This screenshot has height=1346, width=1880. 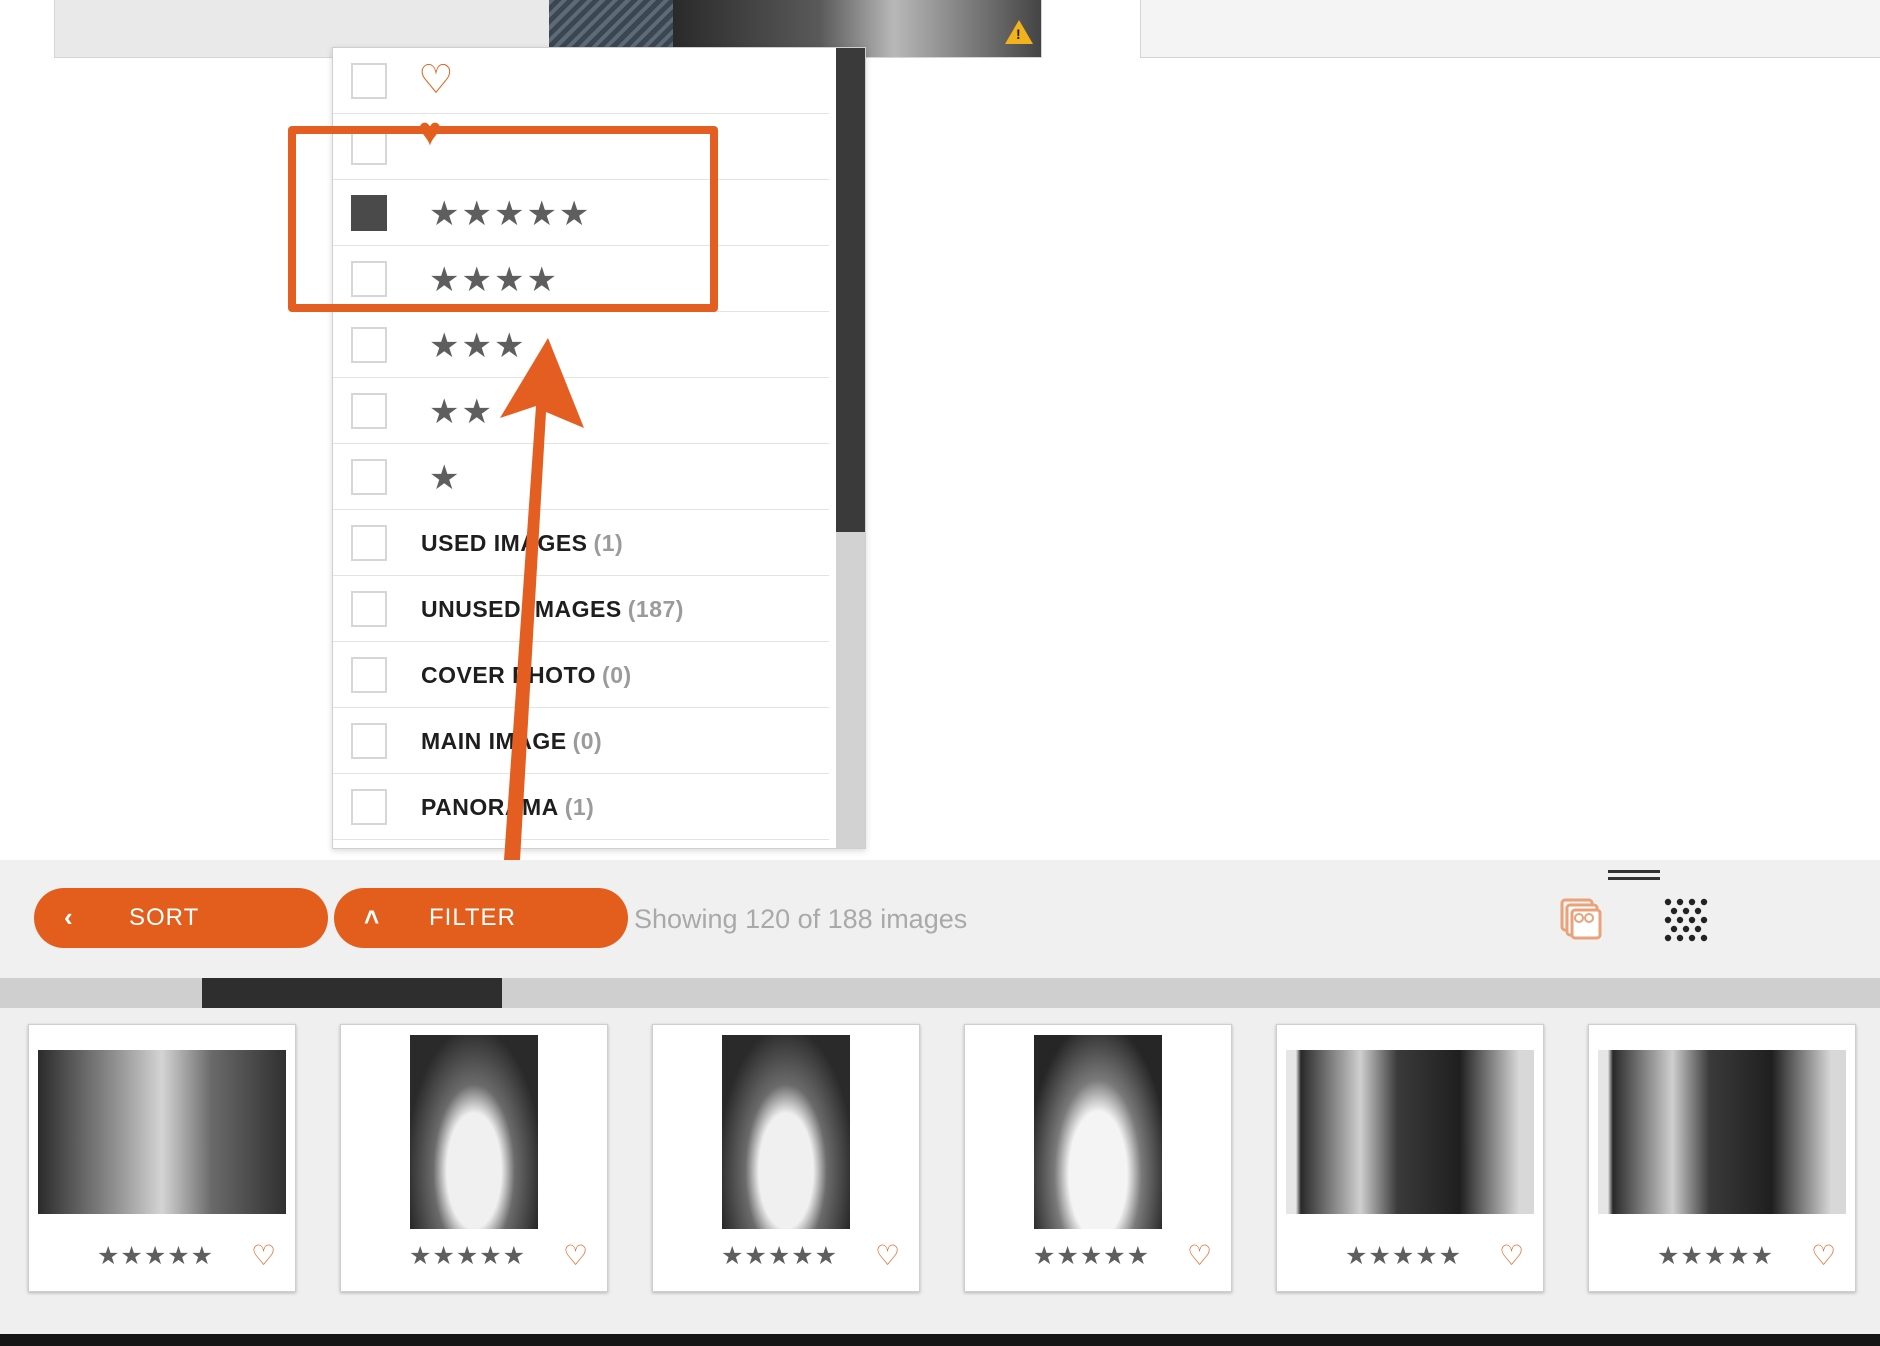 What do you see at coordinates (581, 411) in the screenshot?
I see `filter-option-2-stars: ★★` at bounding box center [581, 411].